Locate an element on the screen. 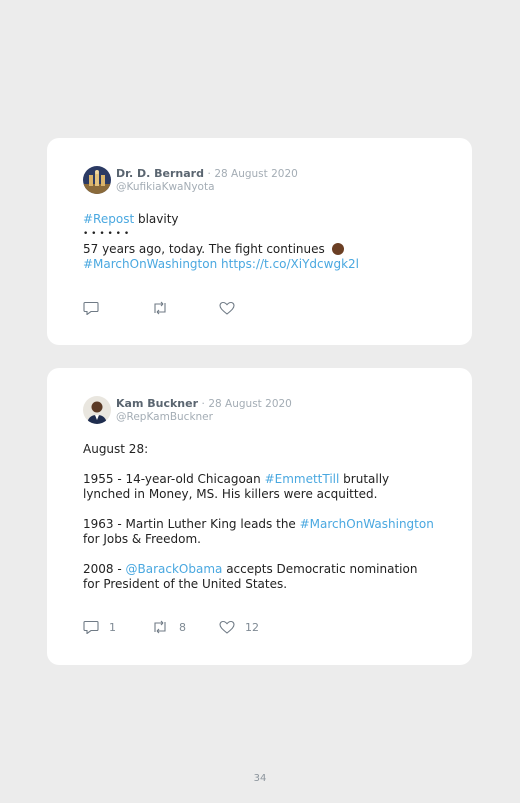 The width and height of the screenshot is (520, 803). hashtag-link: #EmmettTill is located at coordinates (302, 479).